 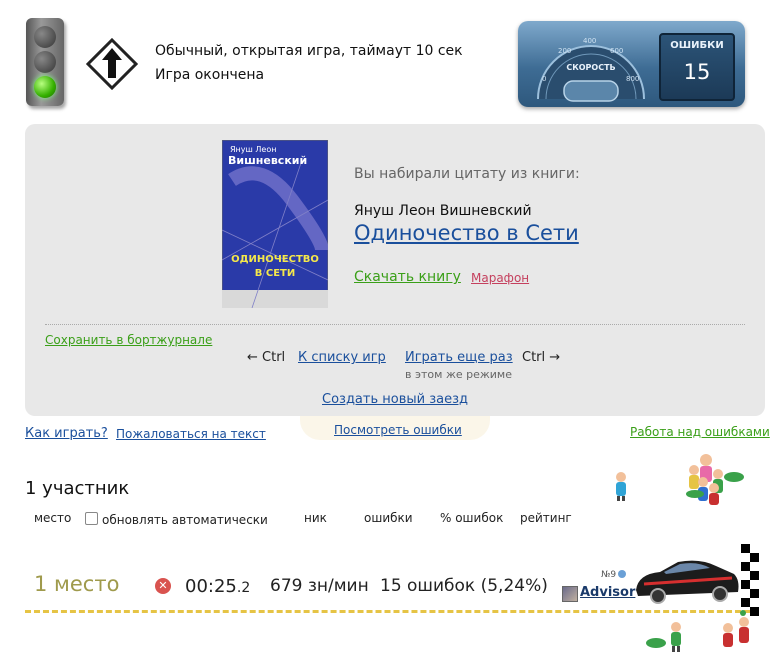 I want to click on errors-value: 15, so click(x=697, y=72).